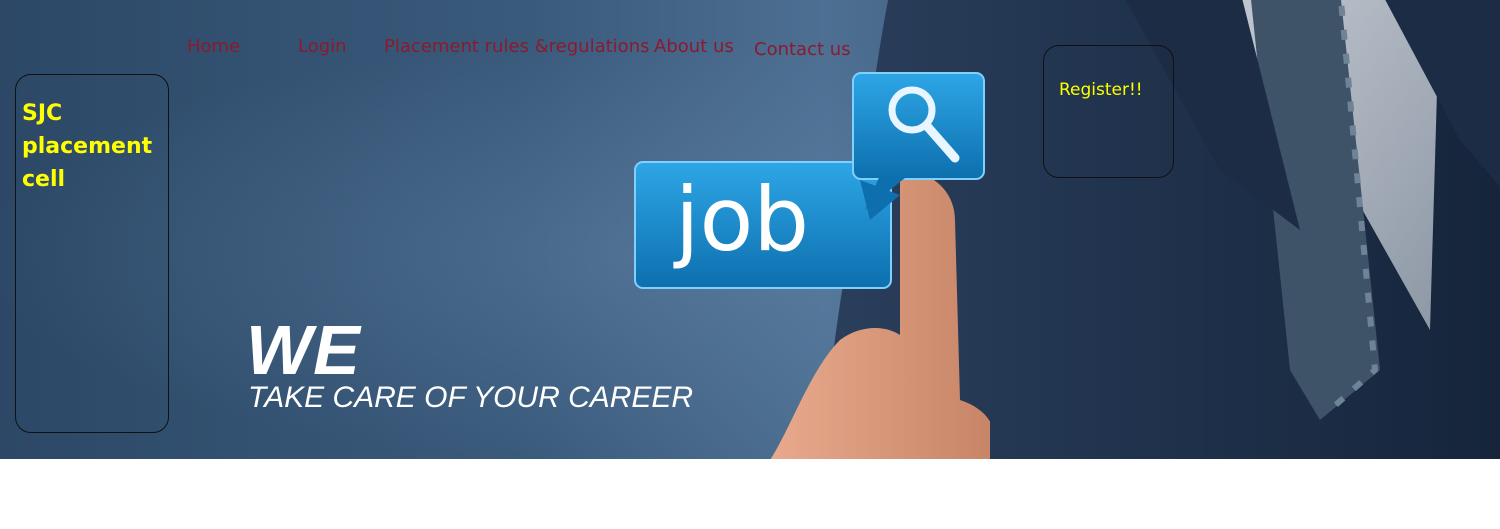  What do you see at coordinates (1108, 111) in the screenshot?
I see `register-button: Register!!` at bounding box center [1108, 111].